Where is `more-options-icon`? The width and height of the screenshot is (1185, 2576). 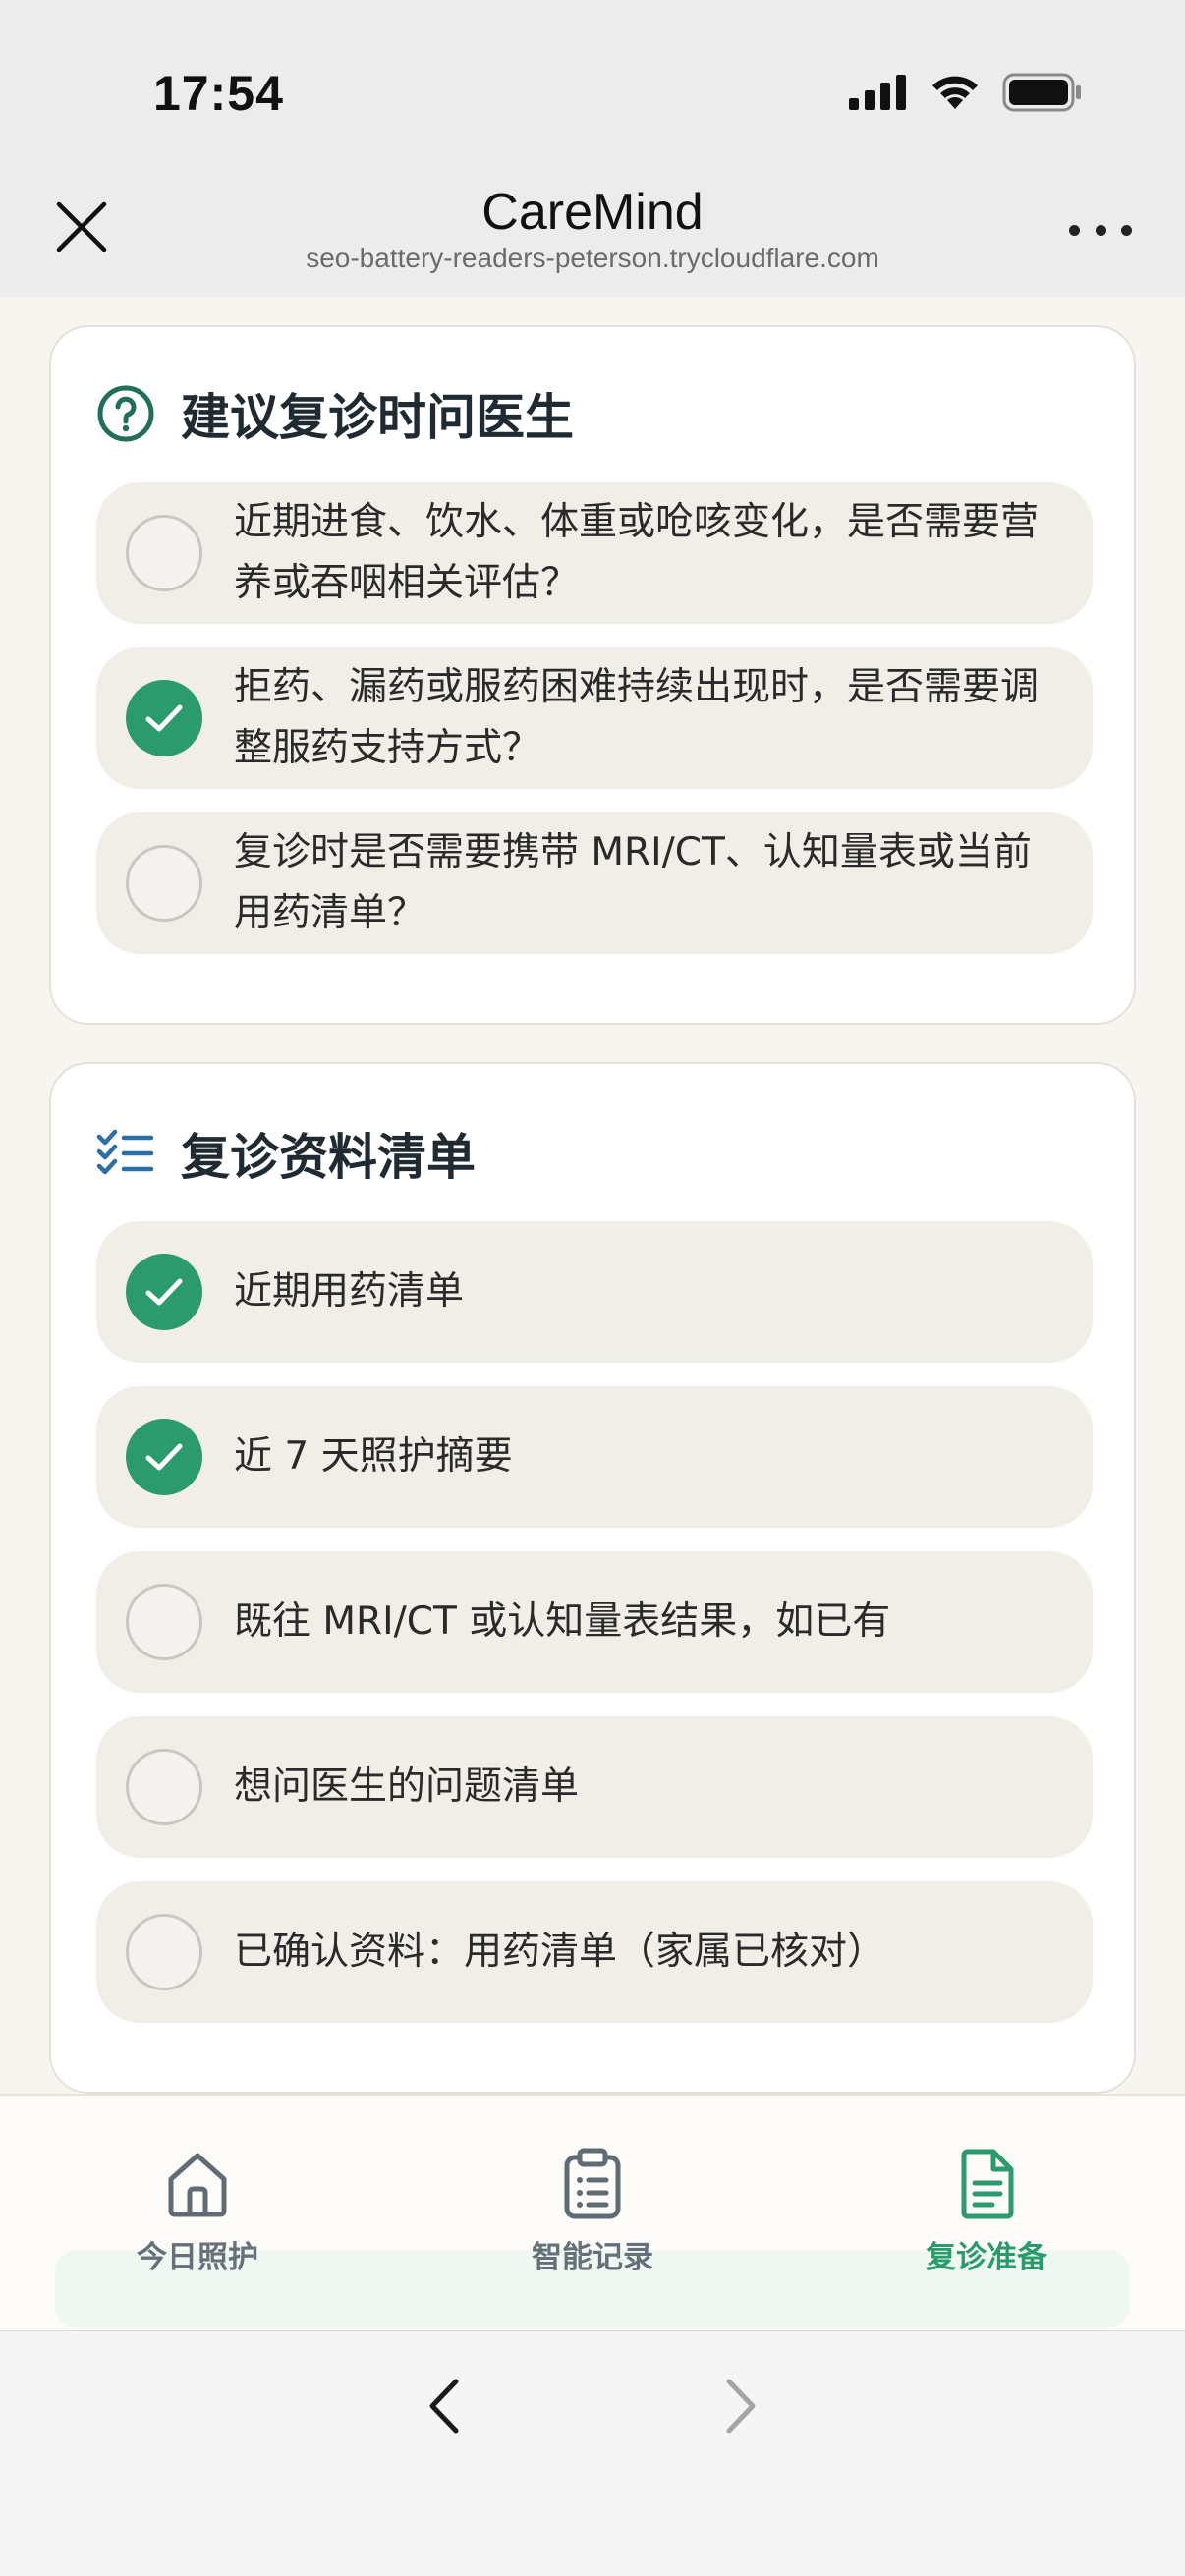 more-options-icon is located at coordinates (1100, 230).